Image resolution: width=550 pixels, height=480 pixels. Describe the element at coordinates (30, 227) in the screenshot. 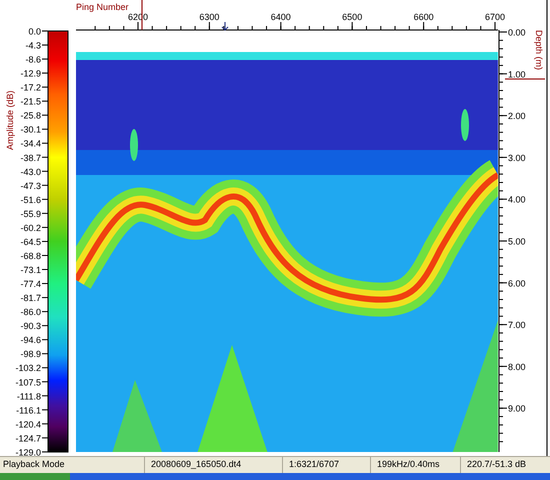

I see `scale-tick-label: -60.2` at that location.